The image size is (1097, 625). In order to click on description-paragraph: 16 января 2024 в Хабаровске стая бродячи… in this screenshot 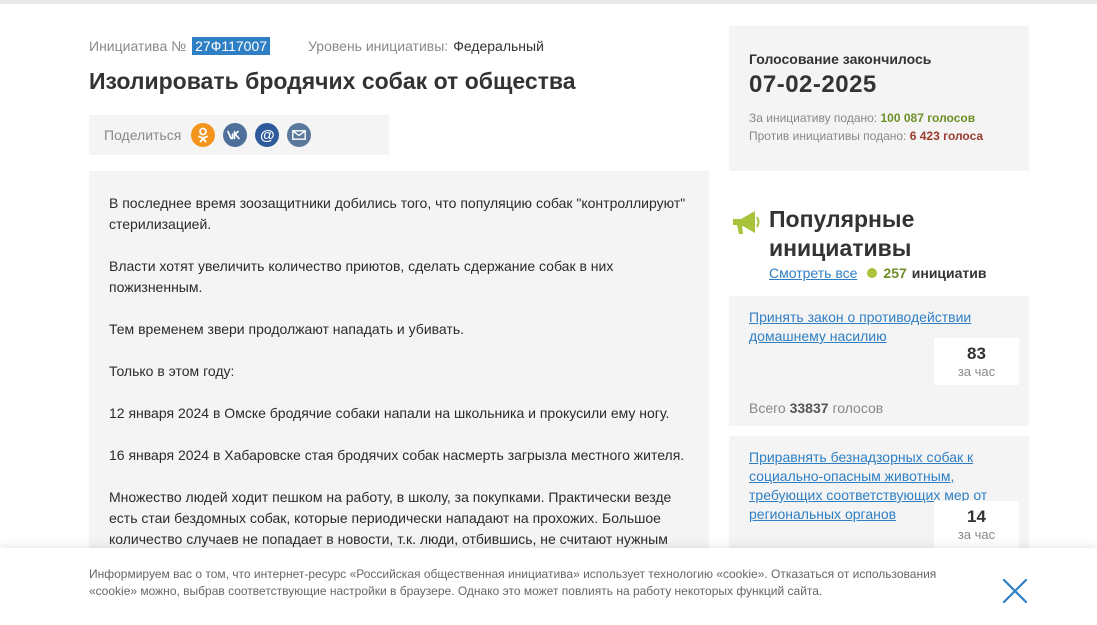, I will do `click(397, 455)`.